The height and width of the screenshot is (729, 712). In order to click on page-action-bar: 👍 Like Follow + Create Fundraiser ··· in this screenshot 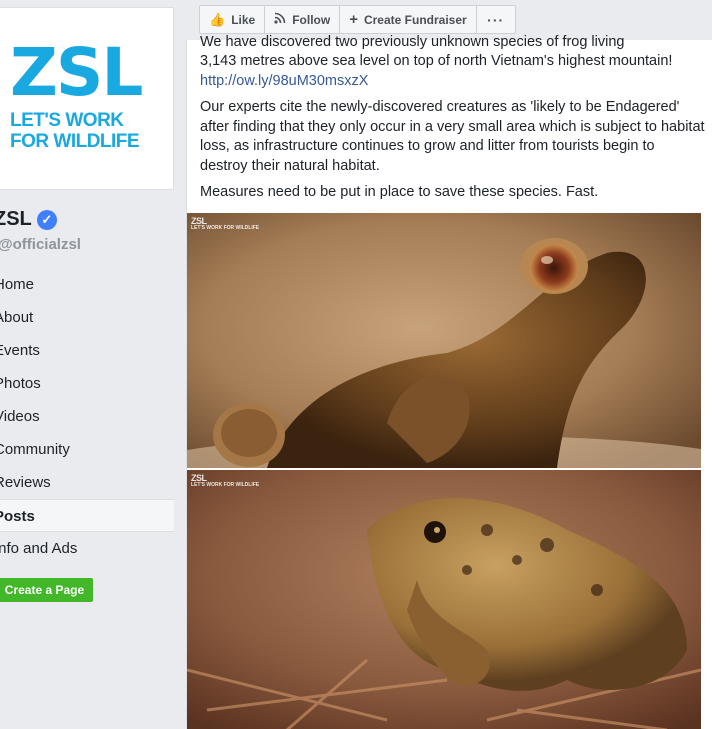, I will do `click(357, 19)`.